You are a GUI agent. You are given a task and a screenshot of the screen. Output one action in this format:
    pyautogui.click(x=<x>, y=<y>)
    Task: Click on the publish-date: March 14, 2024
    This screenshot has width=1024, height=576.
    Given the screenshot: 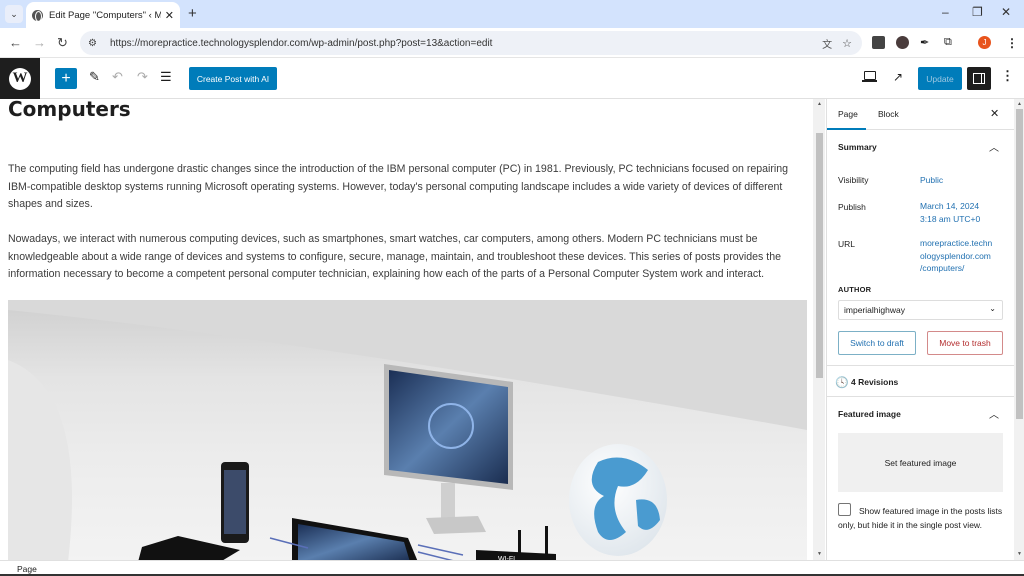 What is the action you would take?
    pyautogui.click(x=950, y=206)
    